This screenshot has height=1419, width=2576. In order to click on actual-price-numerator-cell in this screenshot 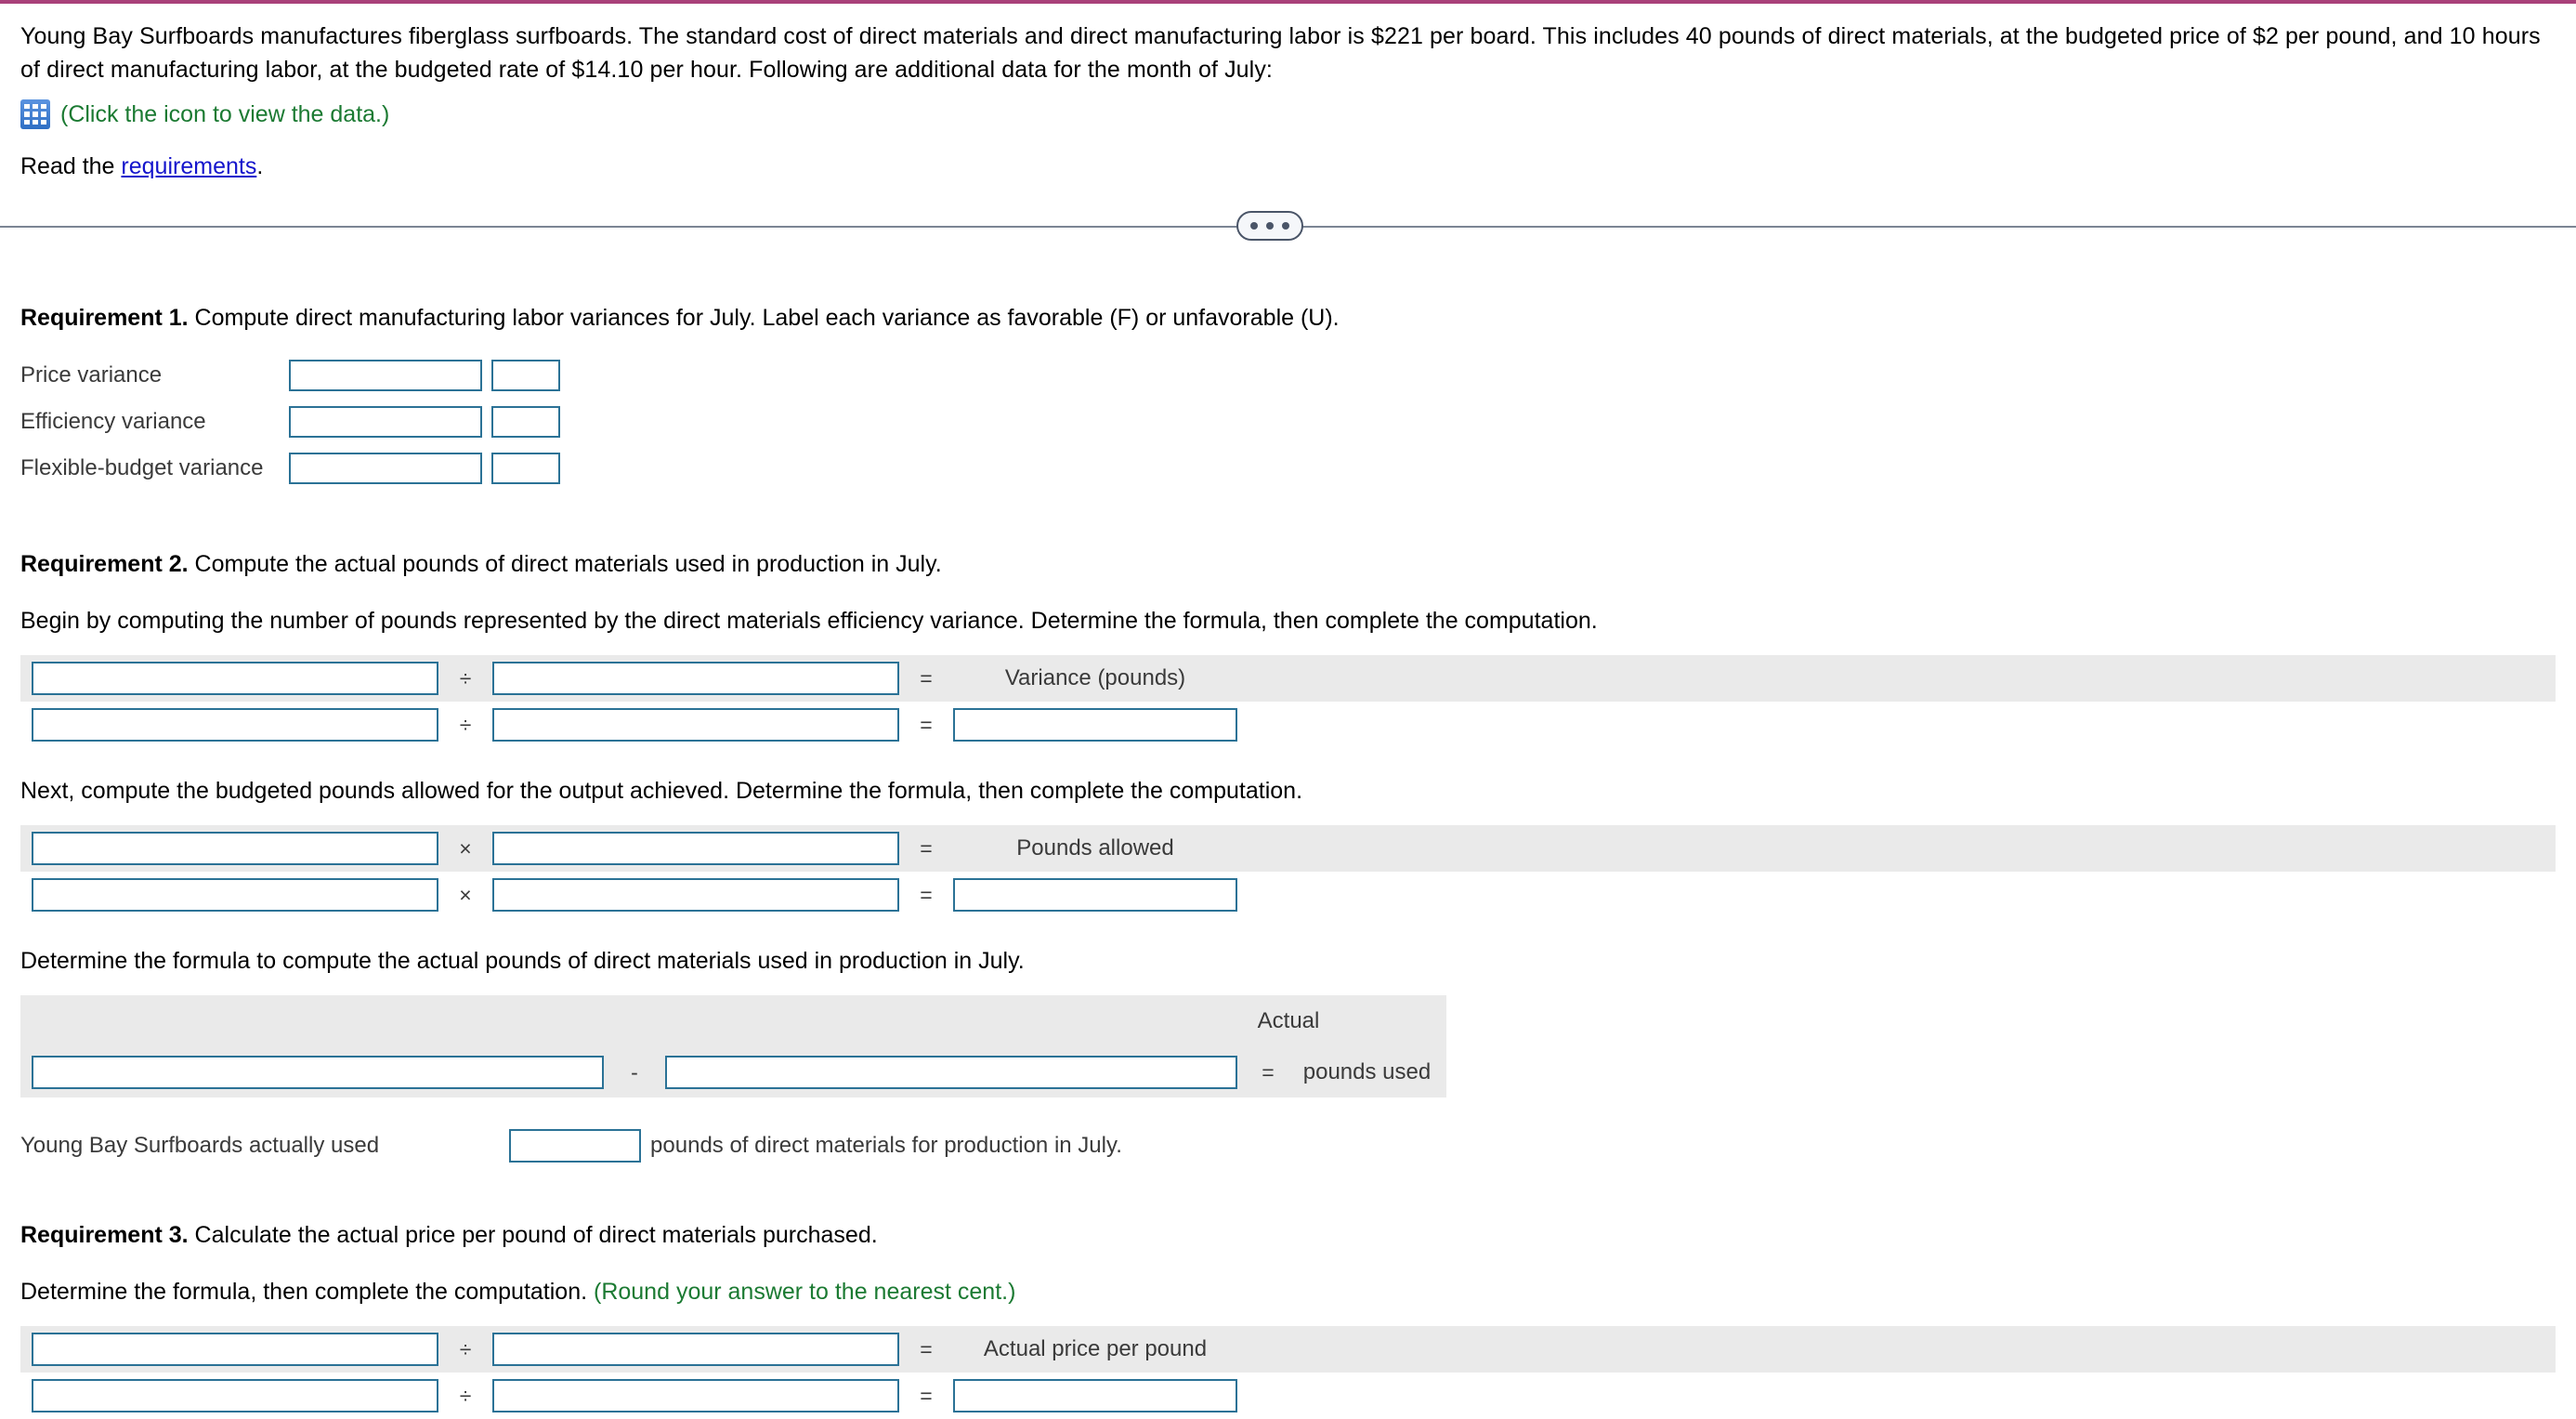, I will do `click(235, 1349)`.